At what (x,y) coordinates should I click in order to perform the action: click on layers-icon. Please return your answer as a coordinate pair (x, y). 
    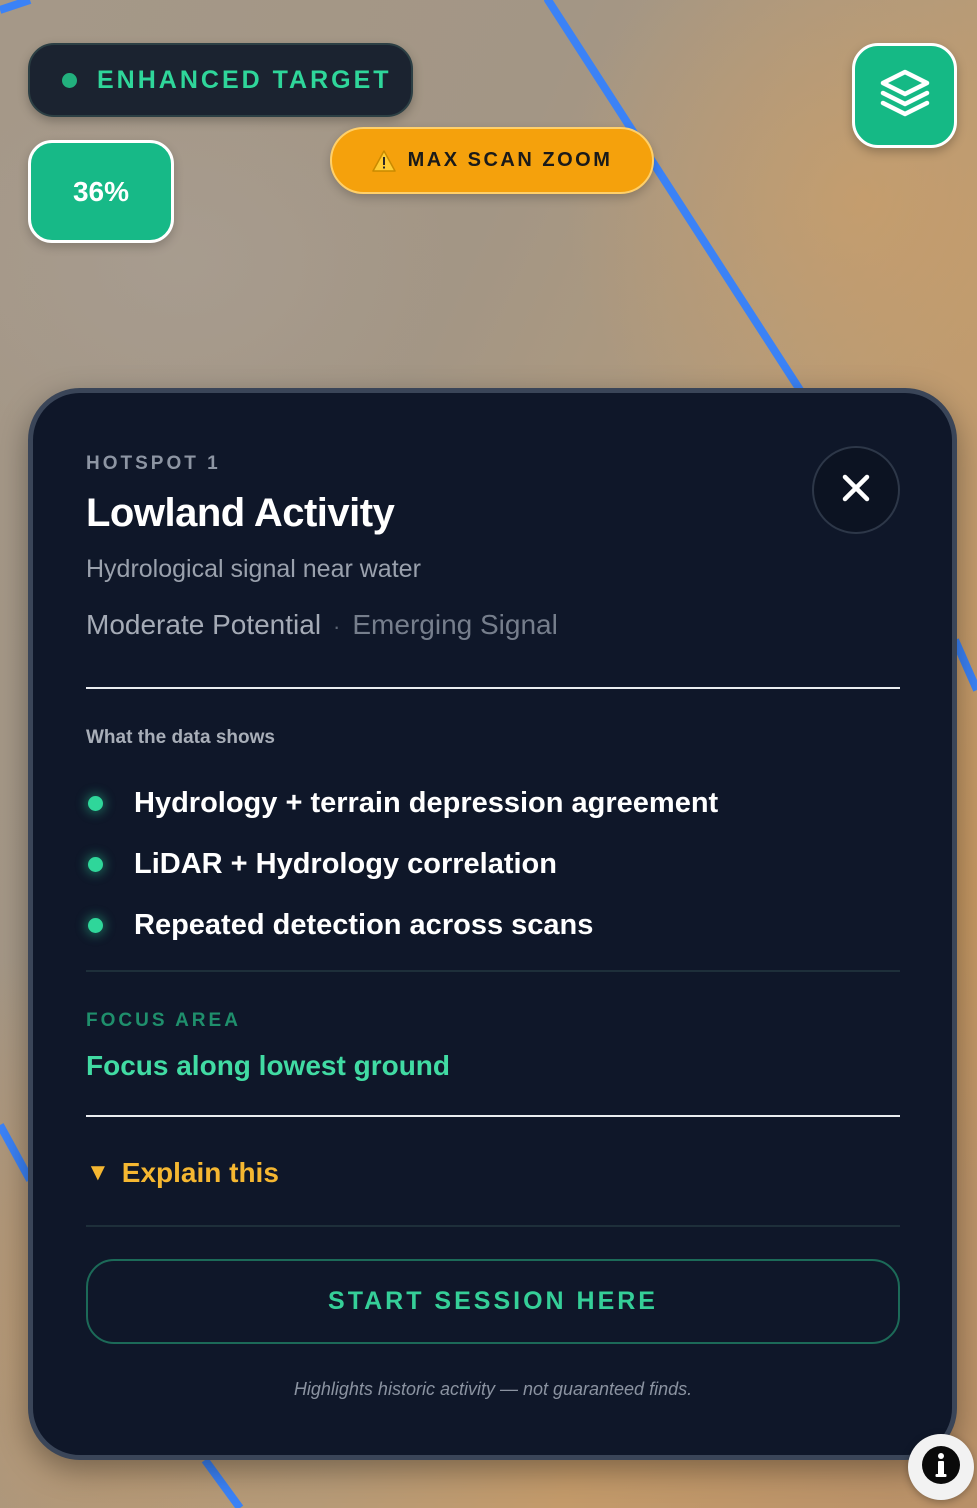
    Looking at the image, I should click on (905, 95).